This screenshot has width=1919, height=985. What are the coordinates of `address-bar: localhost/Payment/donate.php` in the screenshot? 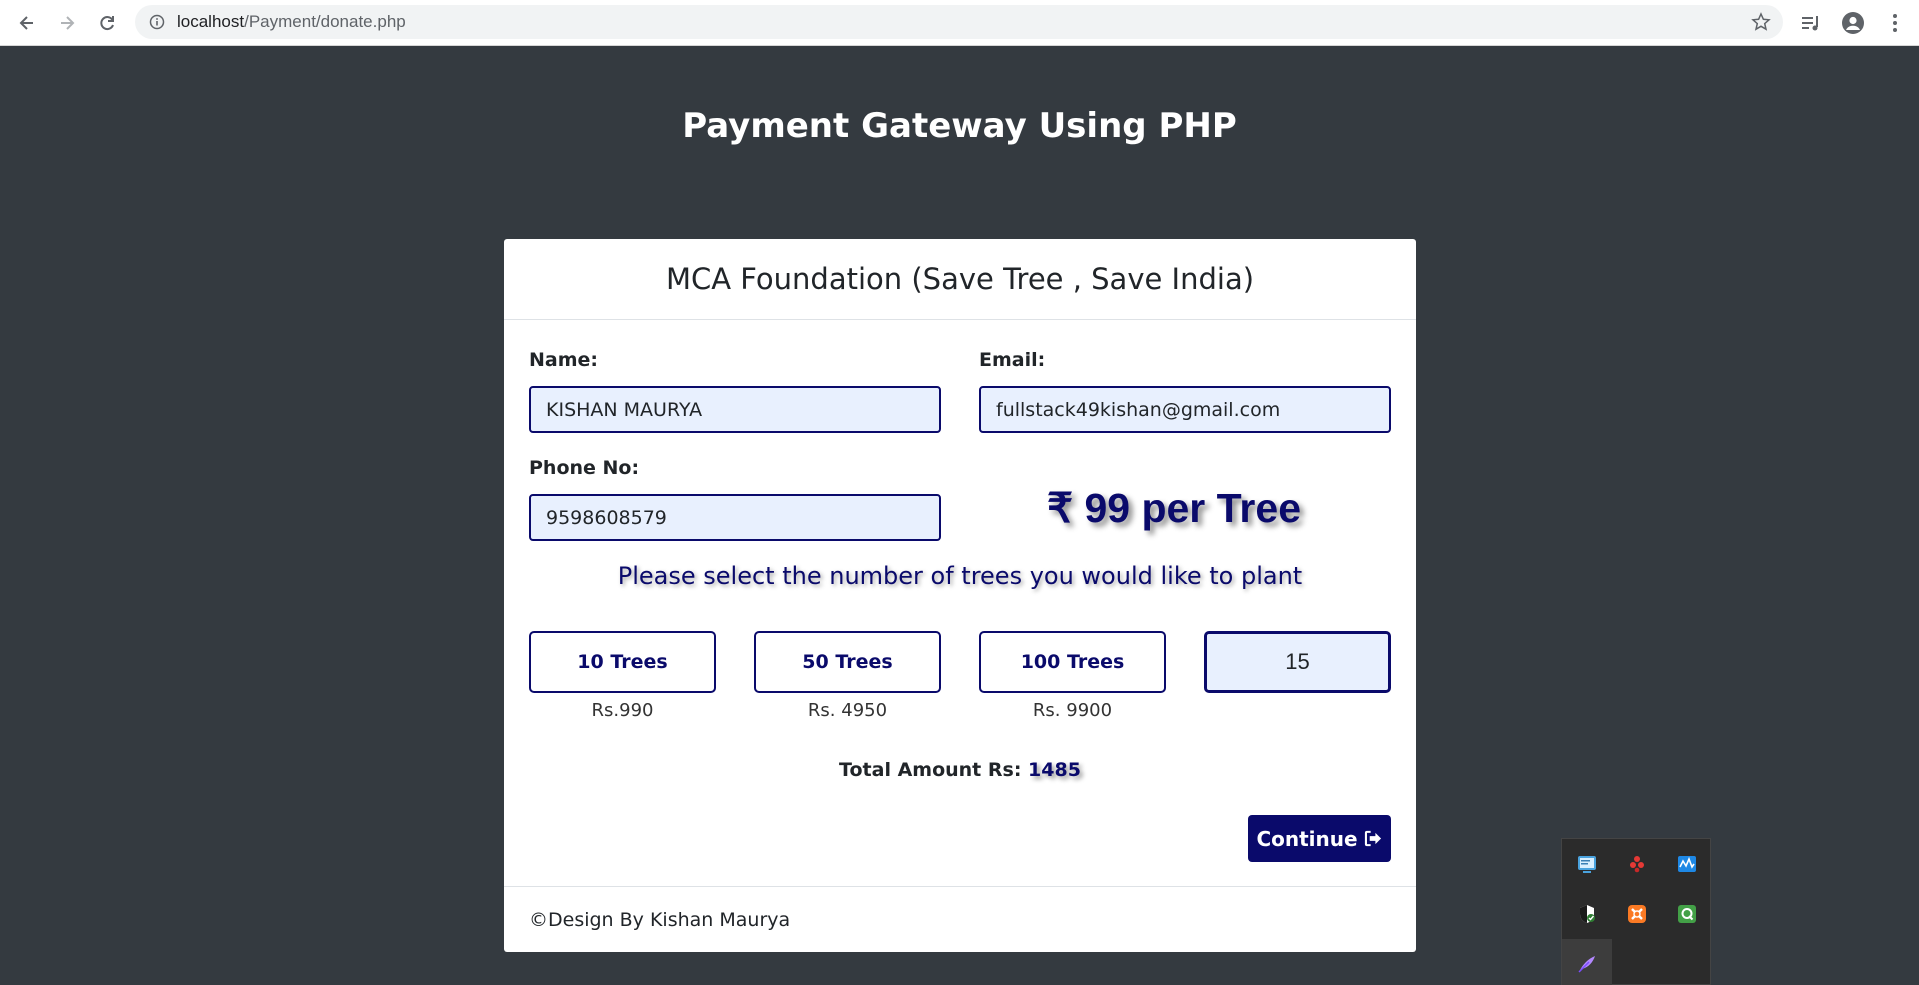 It's located at (959, 22).